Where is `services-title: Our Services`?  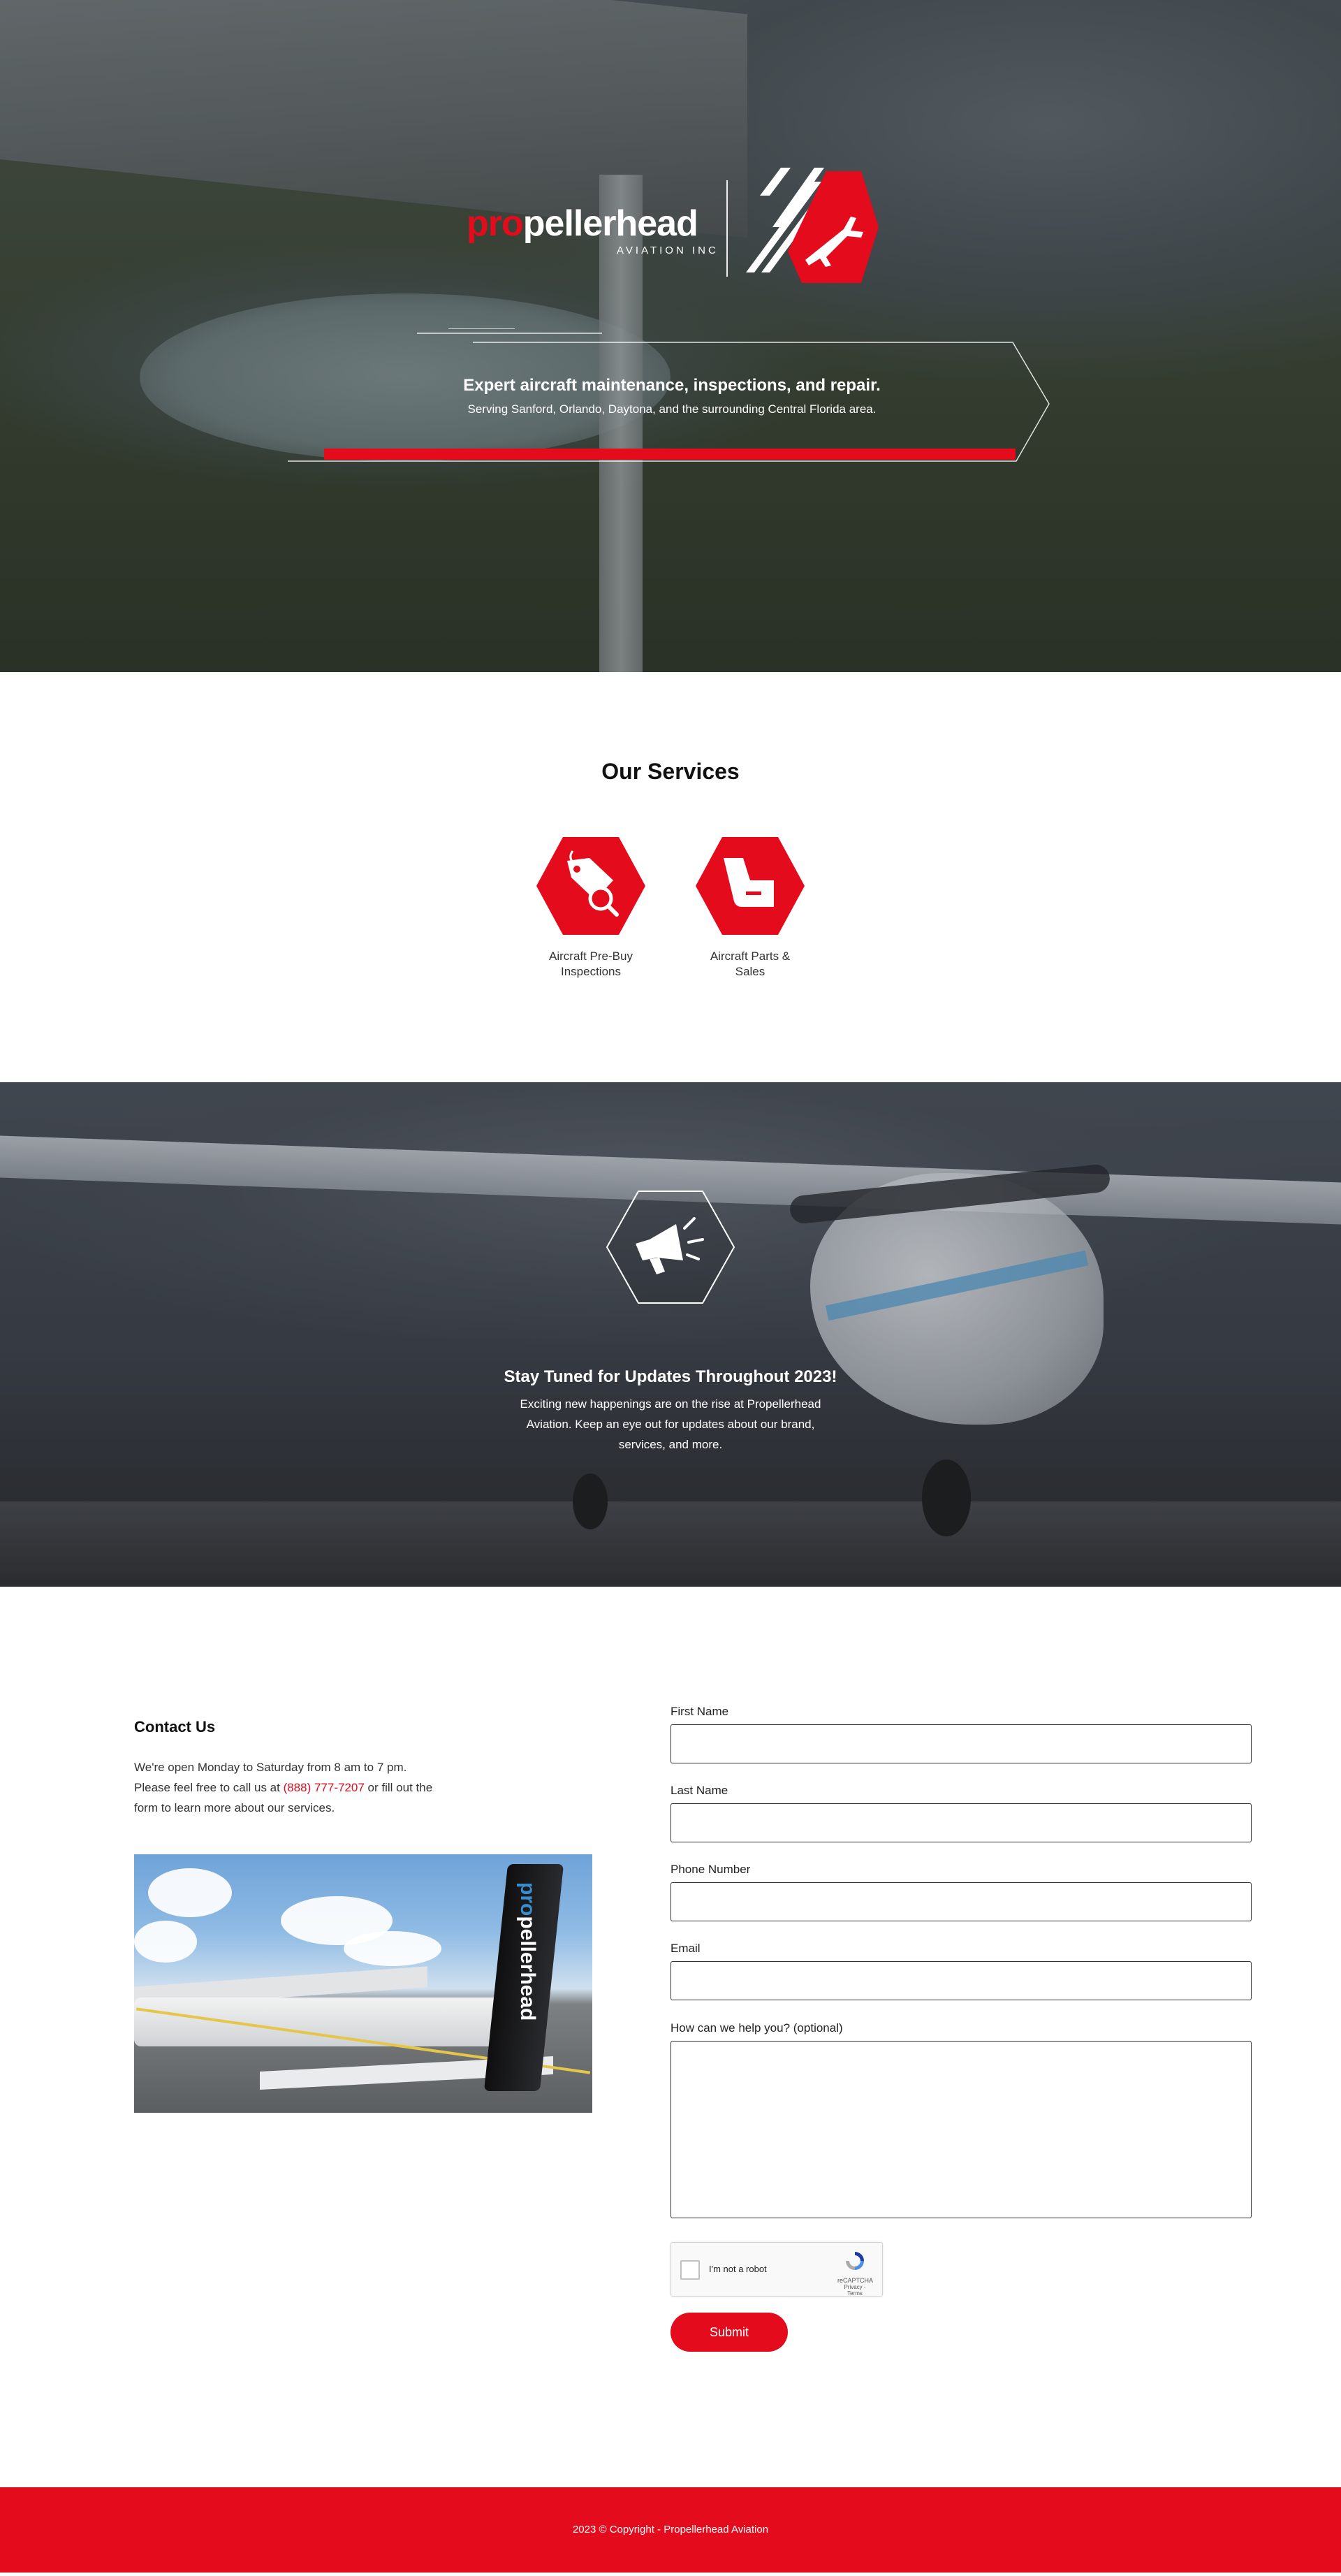 services-title: Our Services is located at coordinates (670, 771).